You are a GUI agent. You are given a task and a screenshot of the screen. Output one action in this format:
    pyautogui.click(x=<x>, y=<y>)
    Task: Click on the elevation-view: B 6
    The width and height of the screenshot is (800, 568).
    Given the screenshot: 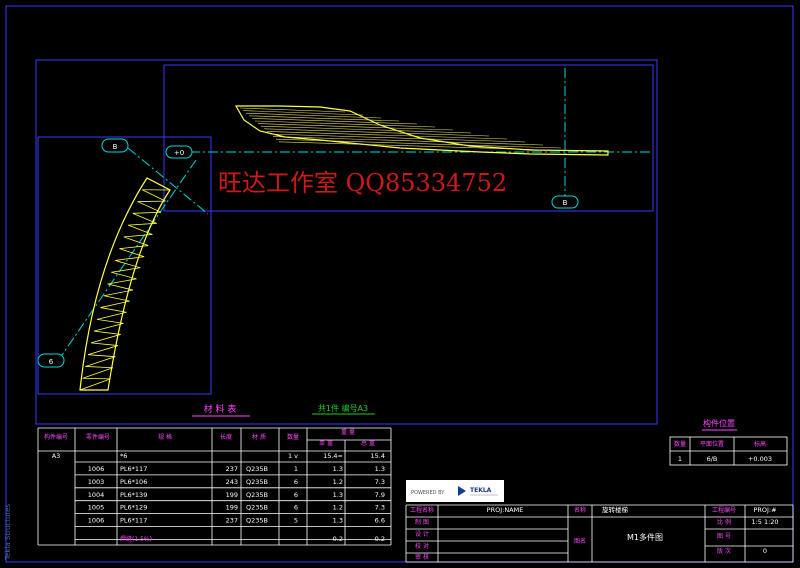 What is the action you would take?
    pyautogui.click(x=123, y=264)
    